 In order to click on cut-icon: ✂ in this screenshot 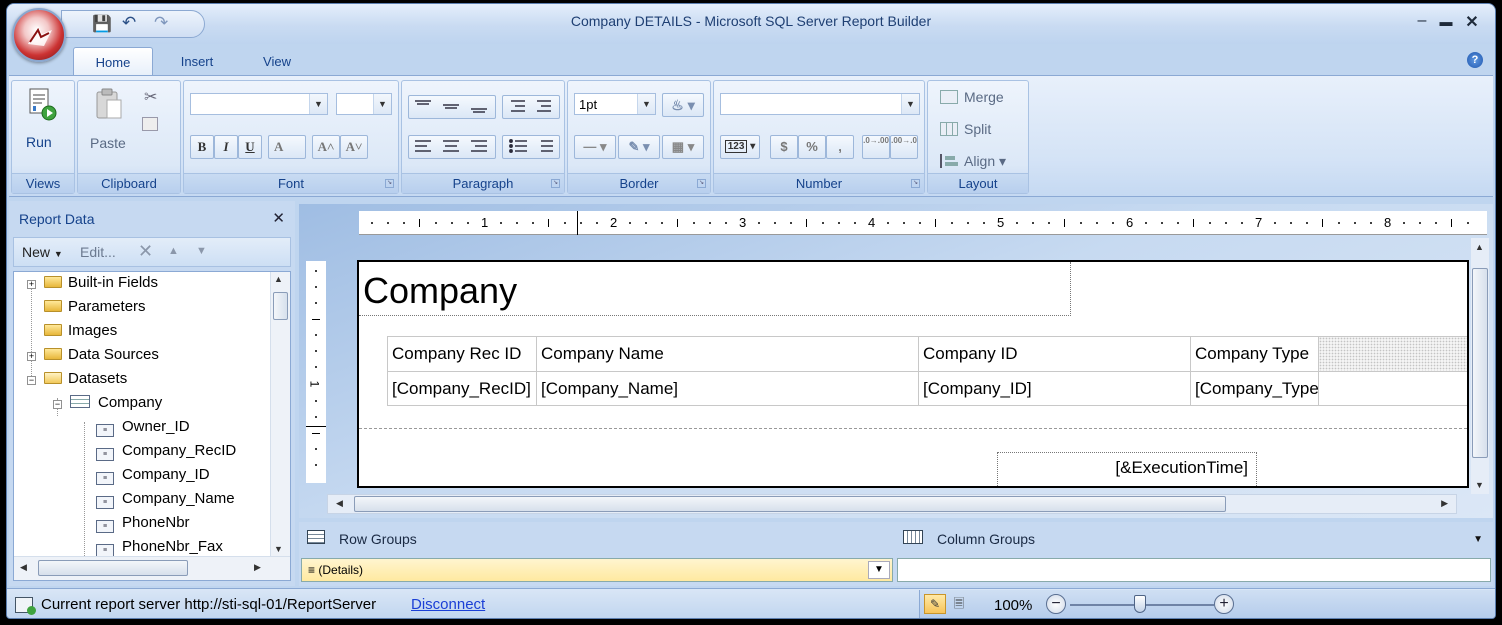, I will do `click(150, 97)`.